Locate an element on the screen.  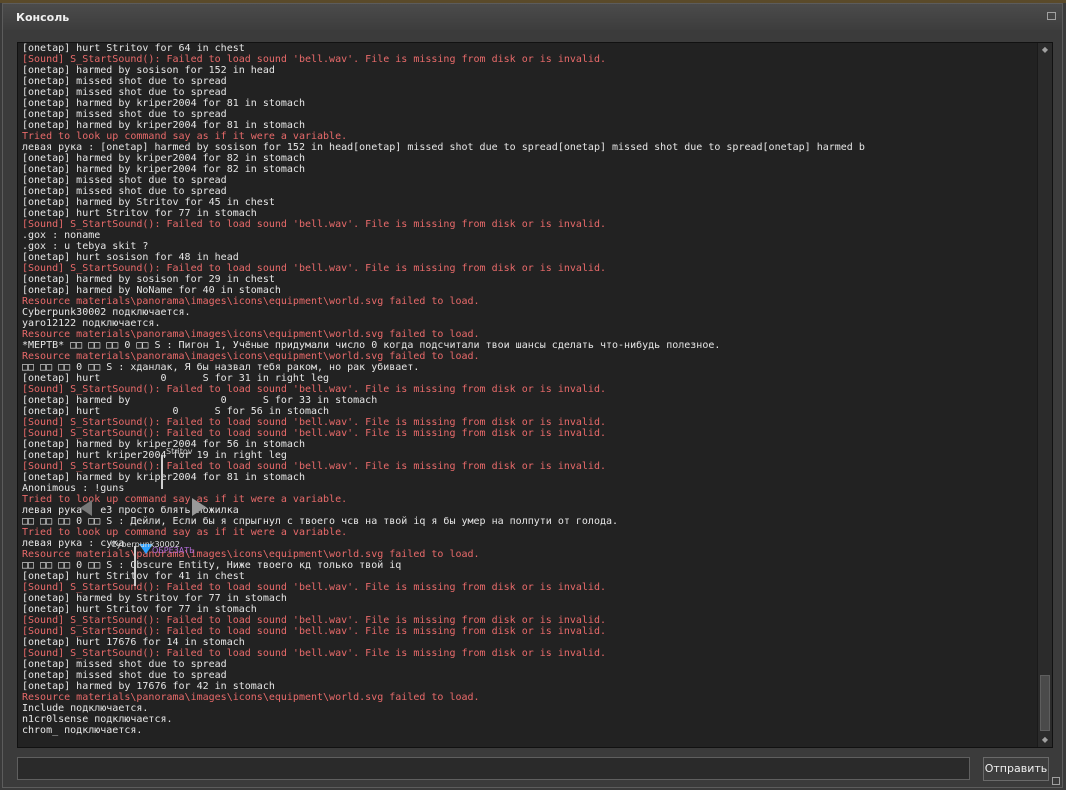
scroll-up-icon: ◆ is located at coordinates (1045, 50).